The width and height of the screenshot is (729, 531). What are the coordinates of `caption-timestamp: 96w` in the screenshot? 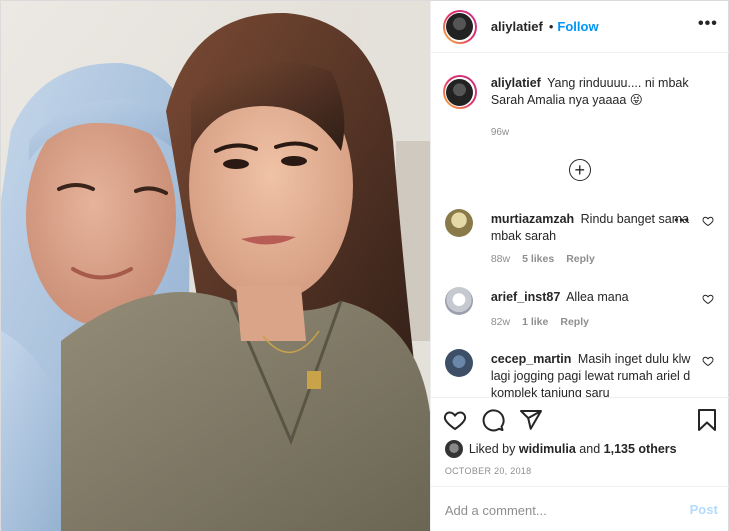 It's located at (500, 132).